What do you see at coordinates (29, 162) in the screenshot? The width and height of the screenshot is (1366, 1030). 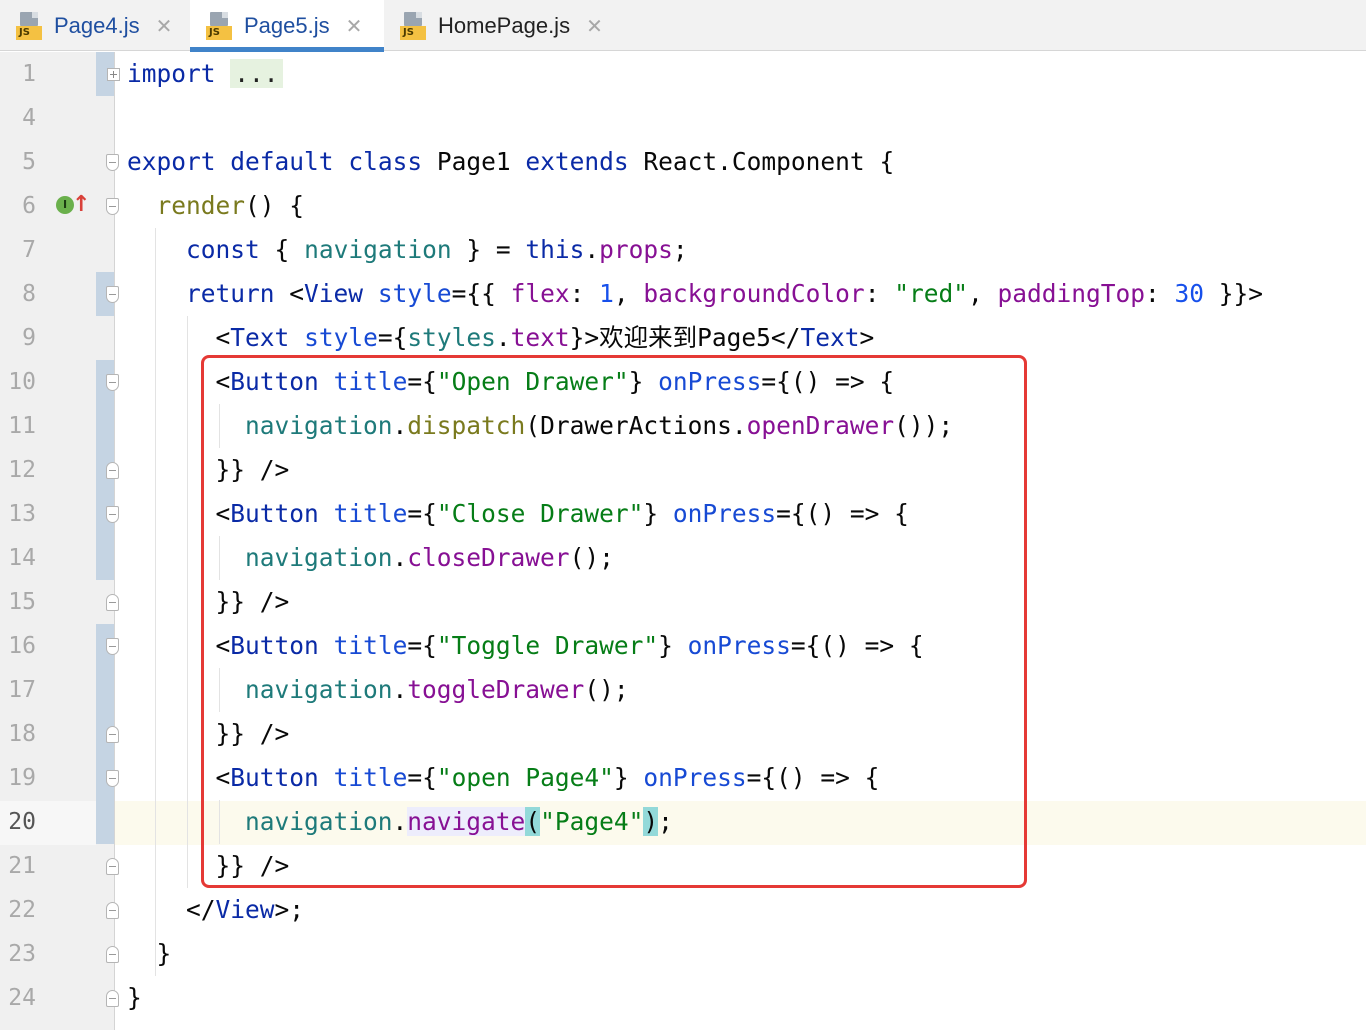 I see `line-number: 5` at bounding box center [29, 162].